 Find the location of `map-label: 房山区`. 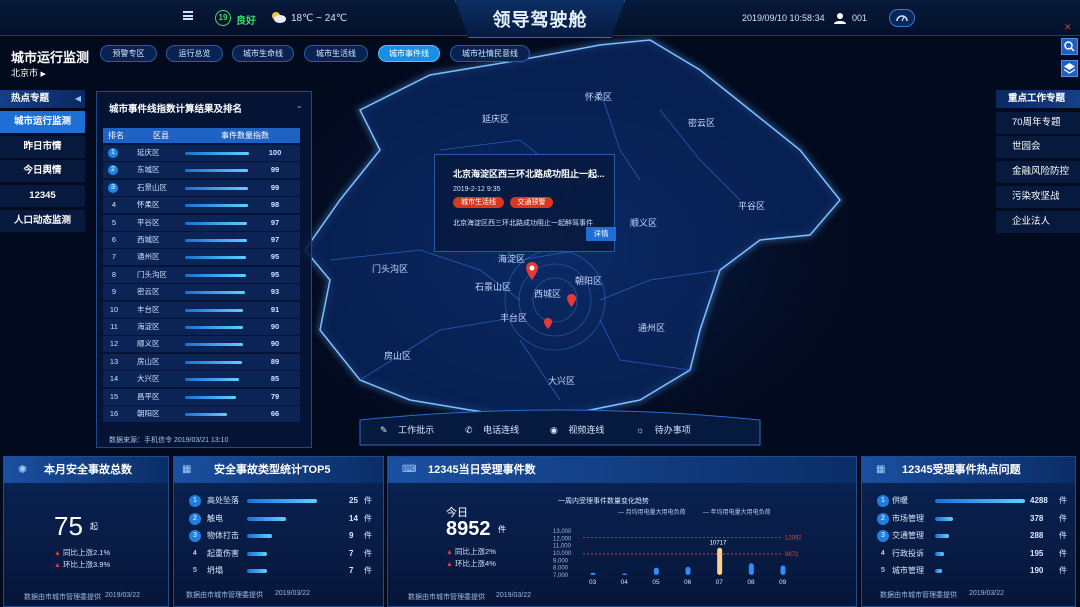

map-label: 房山区 is located at coordinates (397, 355).